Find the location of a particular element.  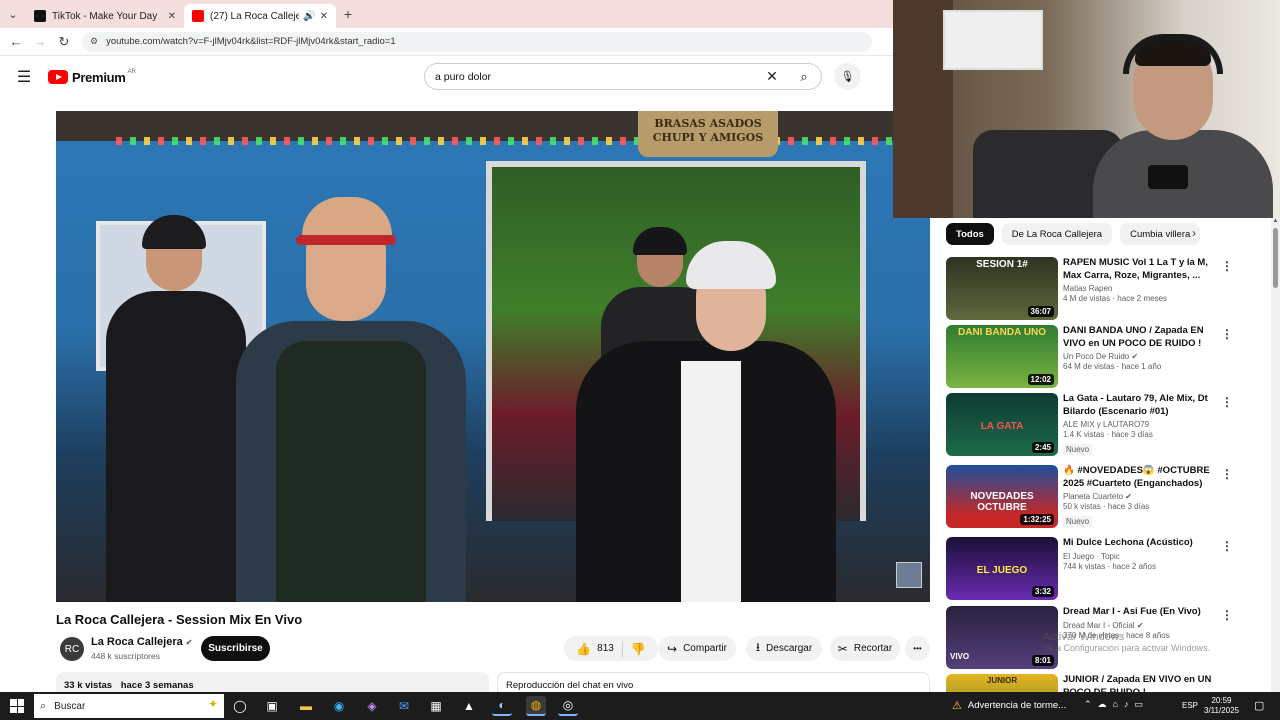

like-icon: 👍 is located at coordinates (583, 649).